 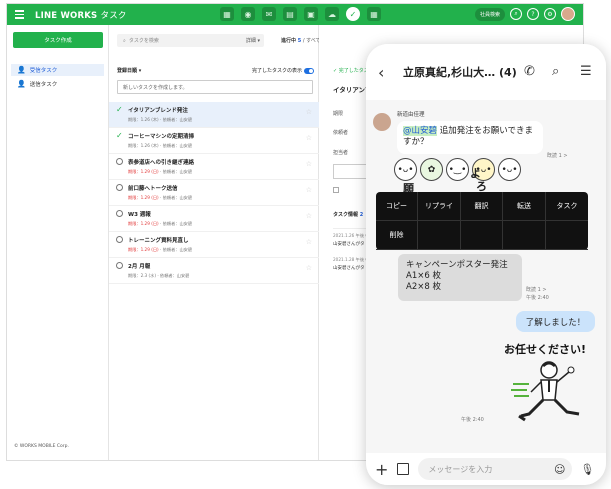 I want to click on employee-search-button: 社員検索, so click(x=489, y=14).